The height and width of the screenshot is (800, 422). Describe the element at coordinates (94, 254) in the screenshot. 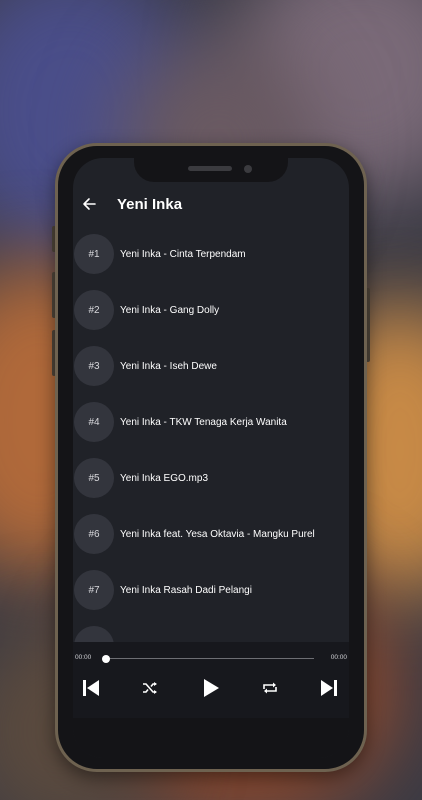

I see `track-number-badge: #1` at that location.